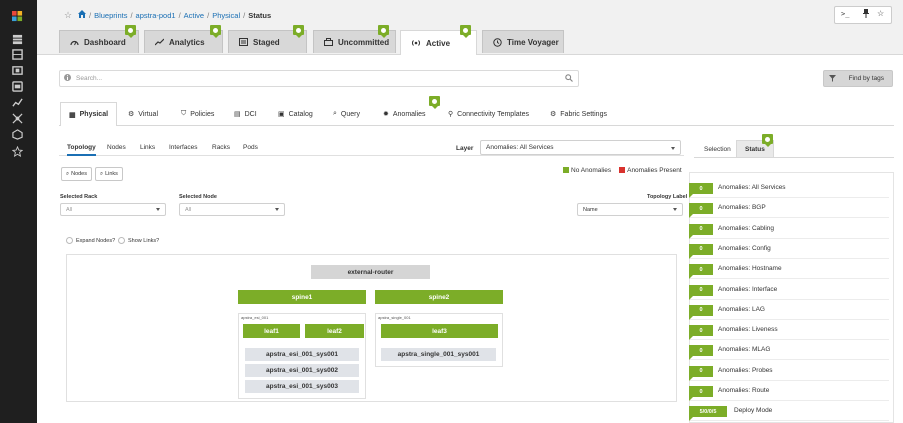 The height and width of the screenshot is (423, 903). I want to click on subtab-physical: ▦ Physical, so click(89, 114).